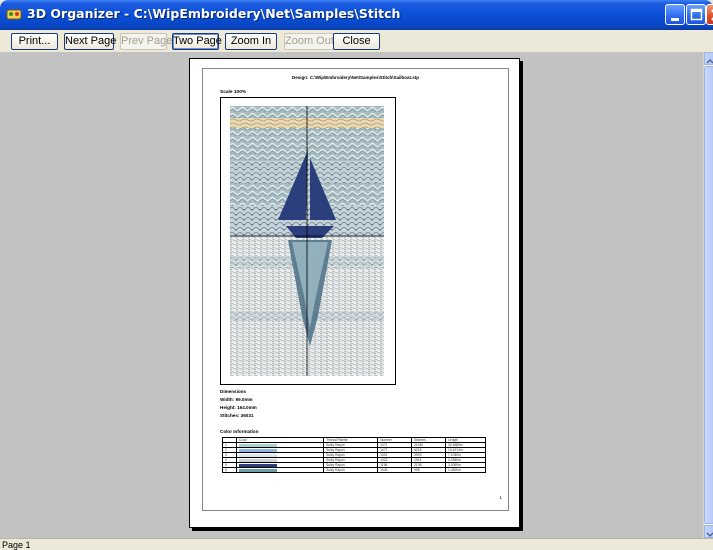 The width and height of the screenshot is (713, 550). I want to click on stitch-design-image, so click(307, 241).